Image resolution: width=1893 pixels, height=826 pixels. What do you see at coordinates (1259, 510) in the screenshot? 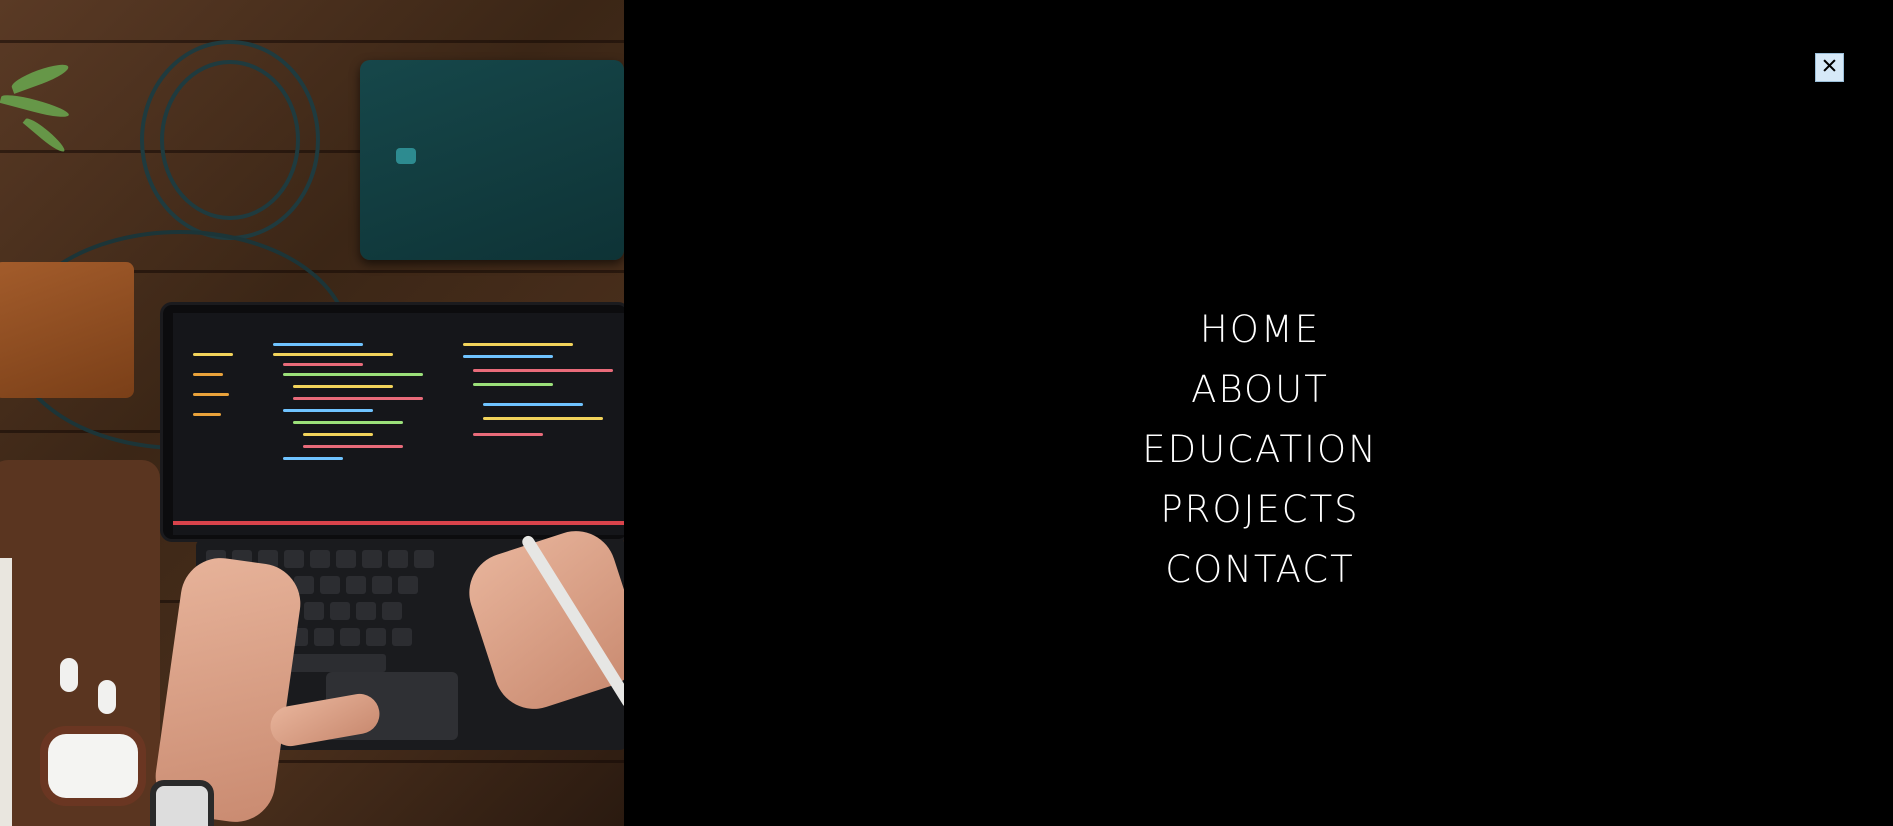
I see `nav-item-projects: PROJECTS` at bounding box center [1259, 510].